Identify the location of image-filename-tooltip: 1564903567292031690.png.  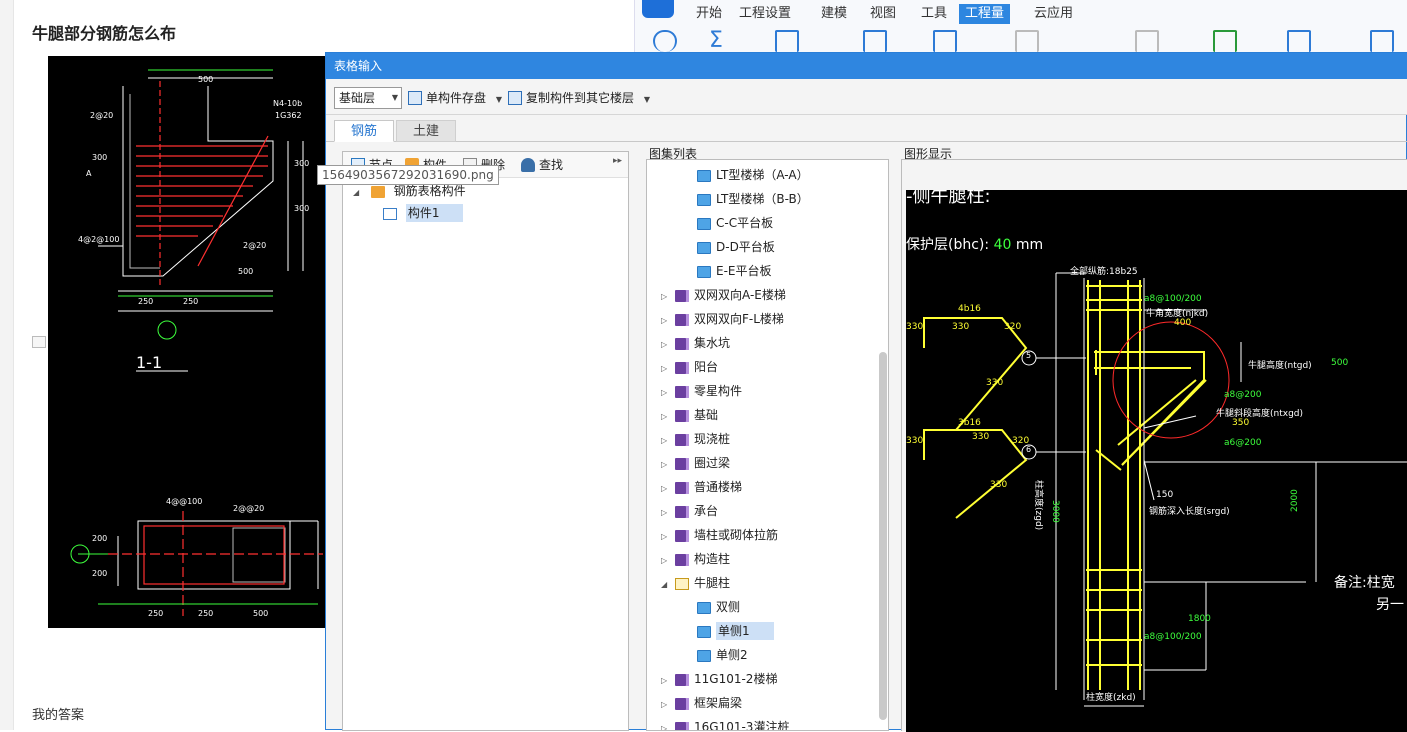
(408, 175).